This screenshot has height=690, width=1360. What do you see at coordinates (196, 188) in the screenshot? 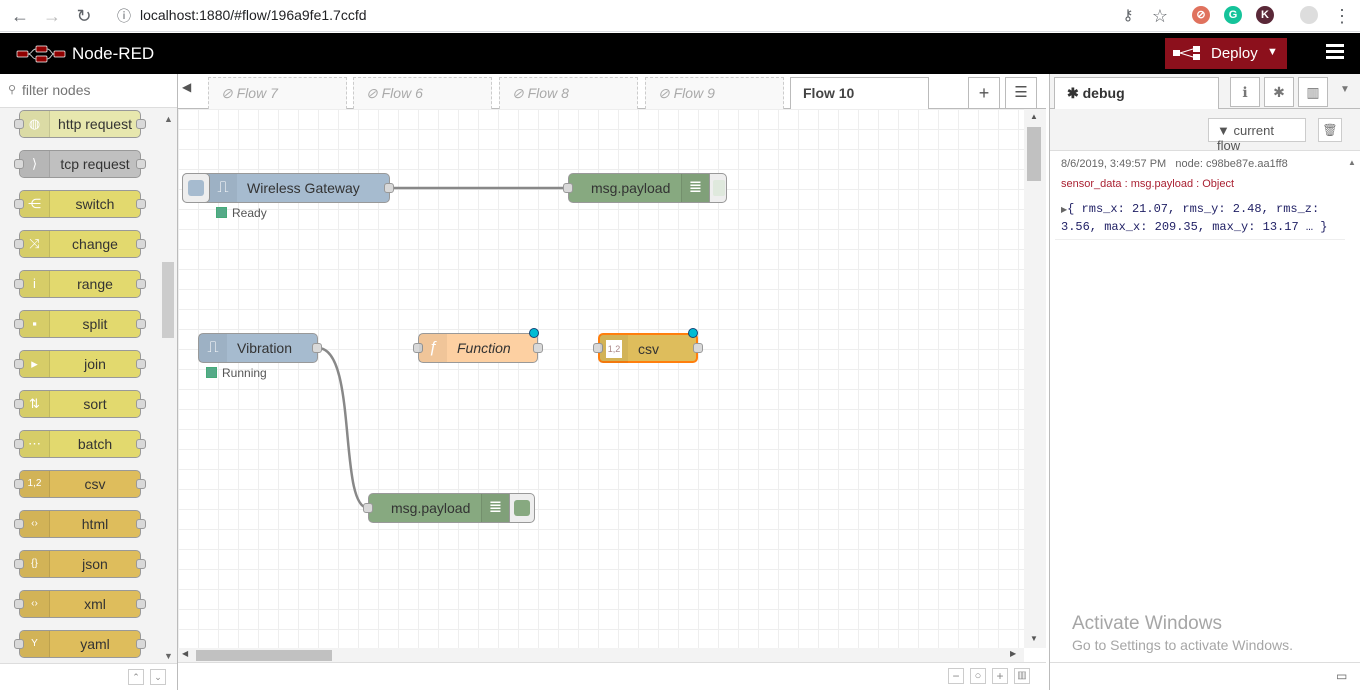
I see `inject-button` at bounding box center [196, 188].